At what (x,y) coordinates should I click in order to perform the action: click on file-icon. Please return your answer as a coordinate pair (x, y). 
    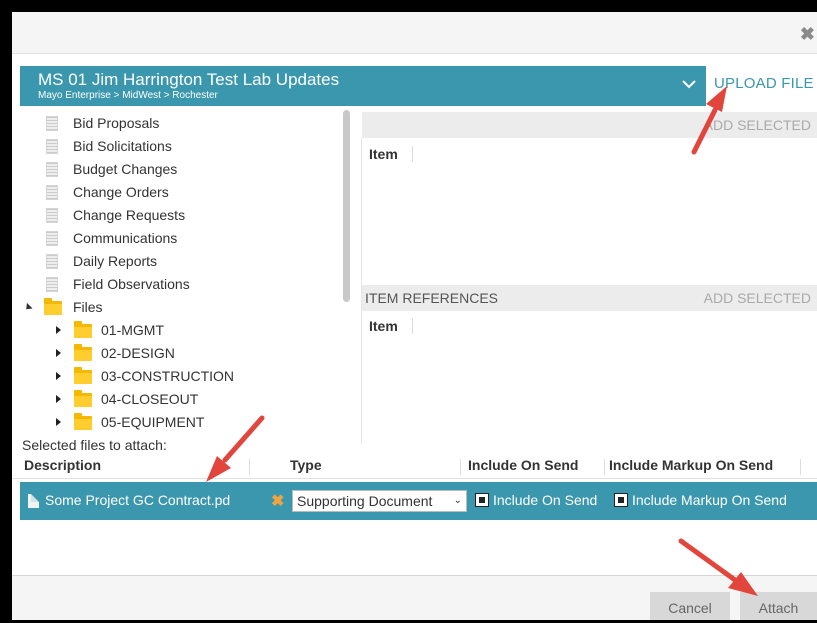
    Looking at the image, I should click on (33, 501).